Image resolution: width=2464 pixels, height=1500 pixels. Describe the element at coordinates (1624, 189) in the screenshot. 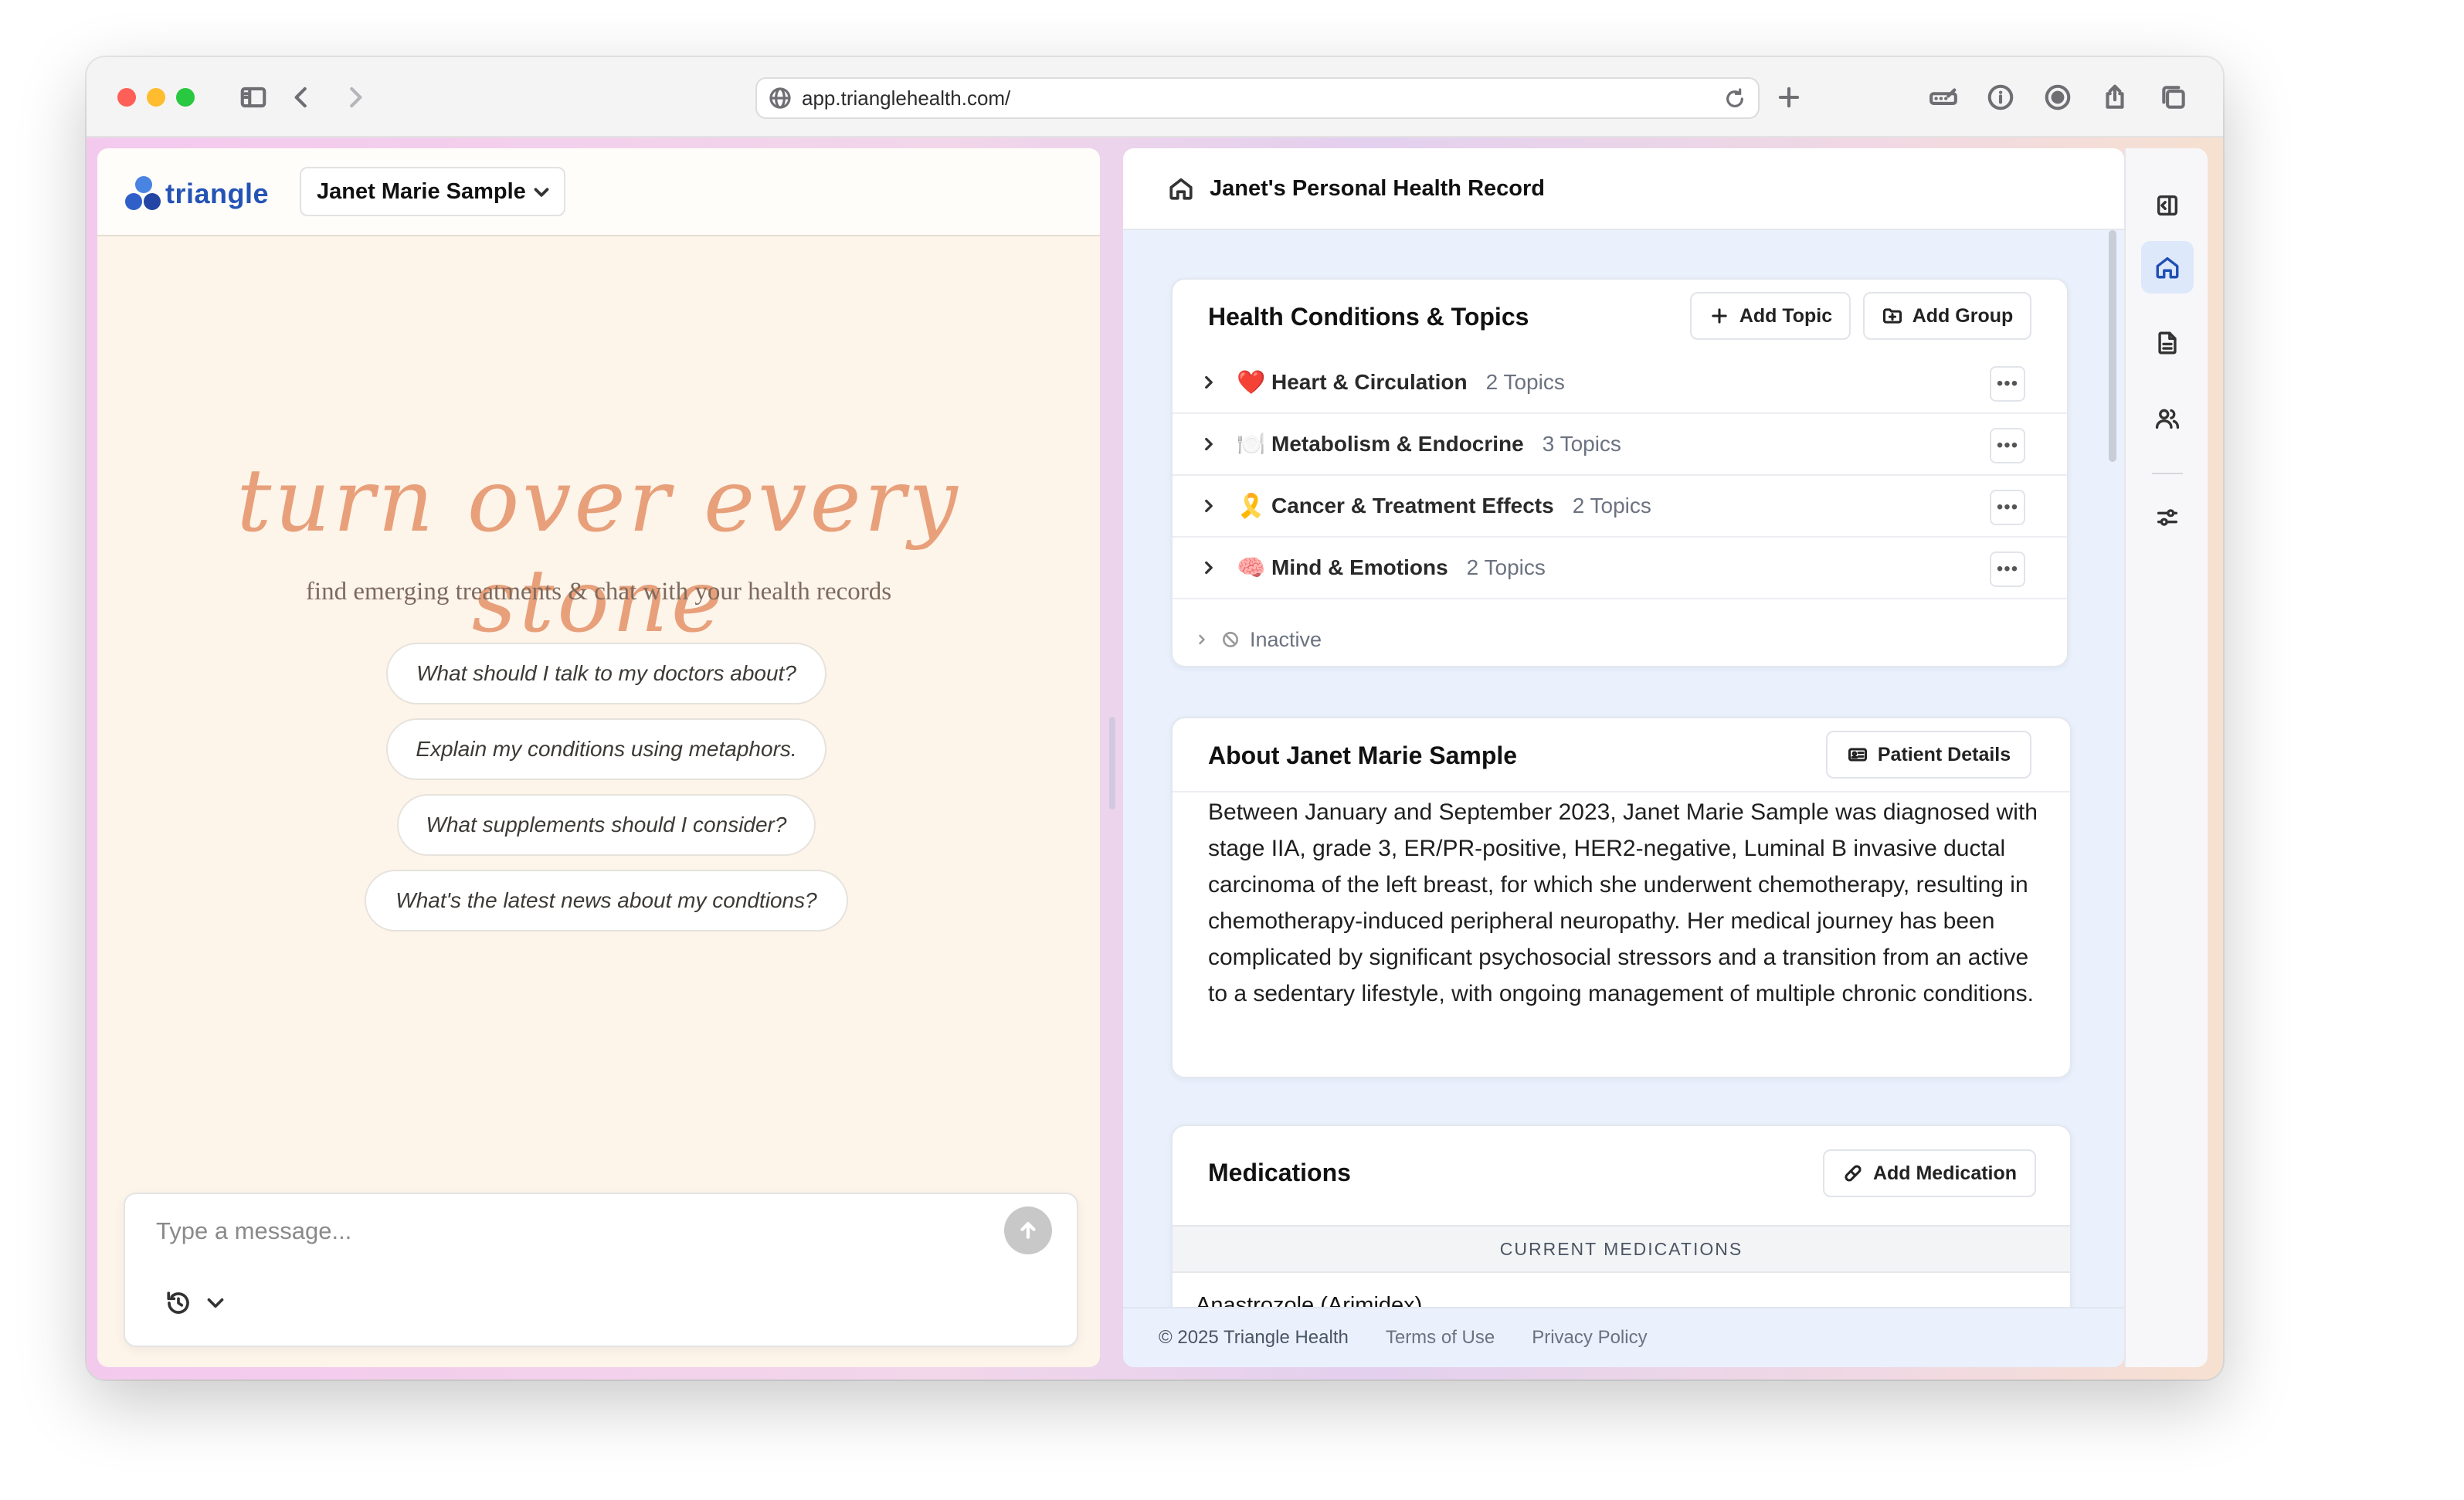

I see `record-header: Janet's Personal Health Record` at that location.